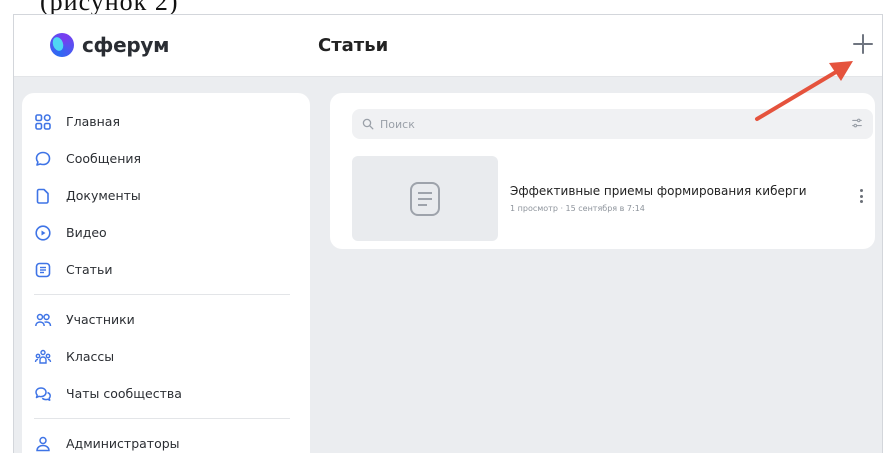 This screenshot has width=896, height=453. Describe the element at coordinates (124, 393) in the screenshot. I see `sidebar-item-label: Чаты сообщества` at that location.